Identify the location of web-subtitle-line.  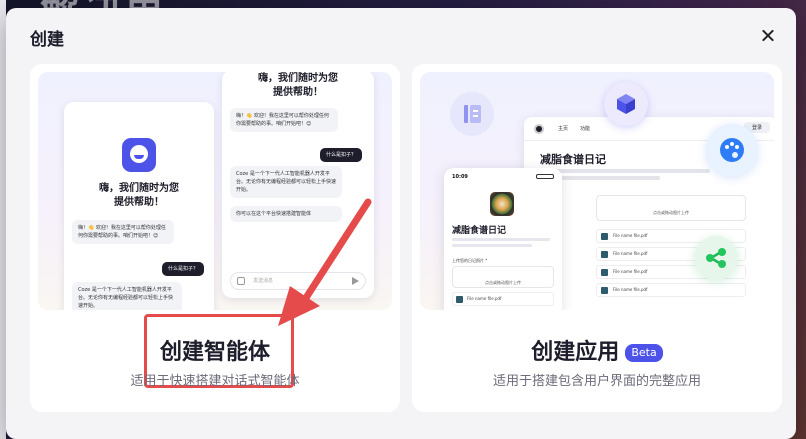
(625, 171).